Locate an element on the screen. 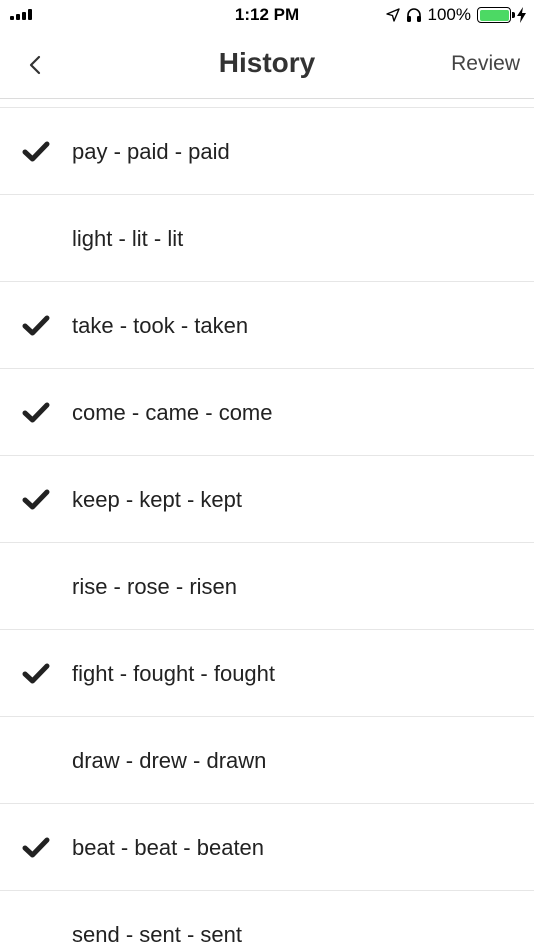  list-item: rise - rose - risen is located at coordinates (267, 586).